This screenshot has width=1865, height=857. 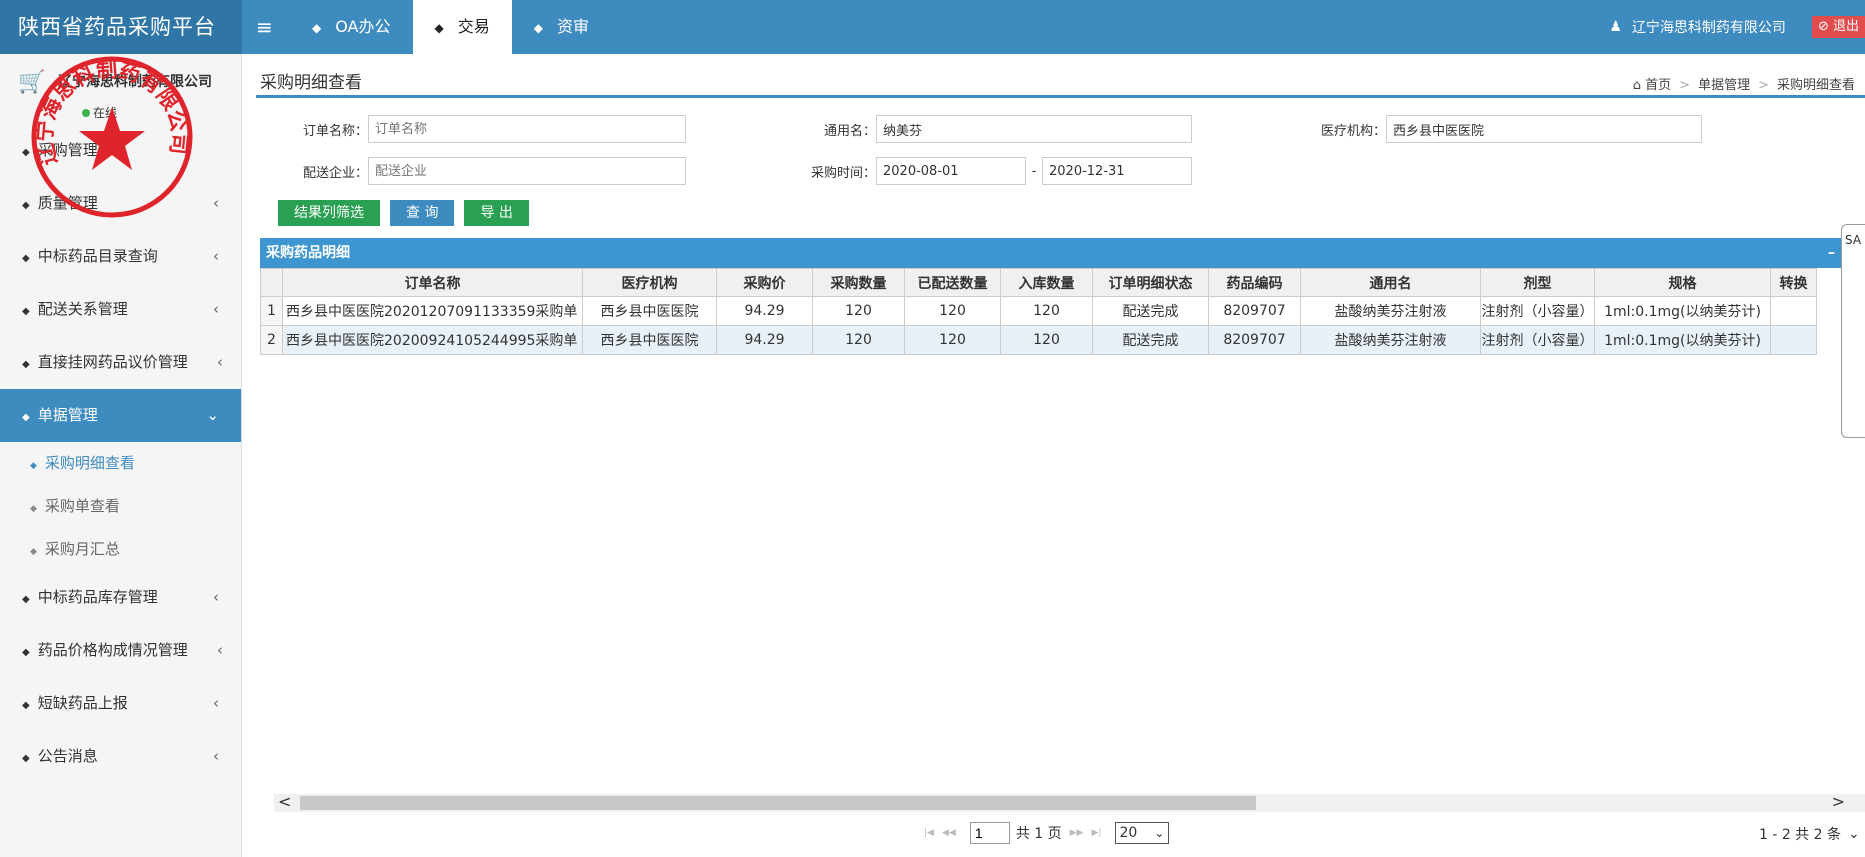 I want to click on page-title-bar: 采购明细查看 ⌂ 首页 > 单据管理 > 采购明细查看, so click(x=1060, y=76).